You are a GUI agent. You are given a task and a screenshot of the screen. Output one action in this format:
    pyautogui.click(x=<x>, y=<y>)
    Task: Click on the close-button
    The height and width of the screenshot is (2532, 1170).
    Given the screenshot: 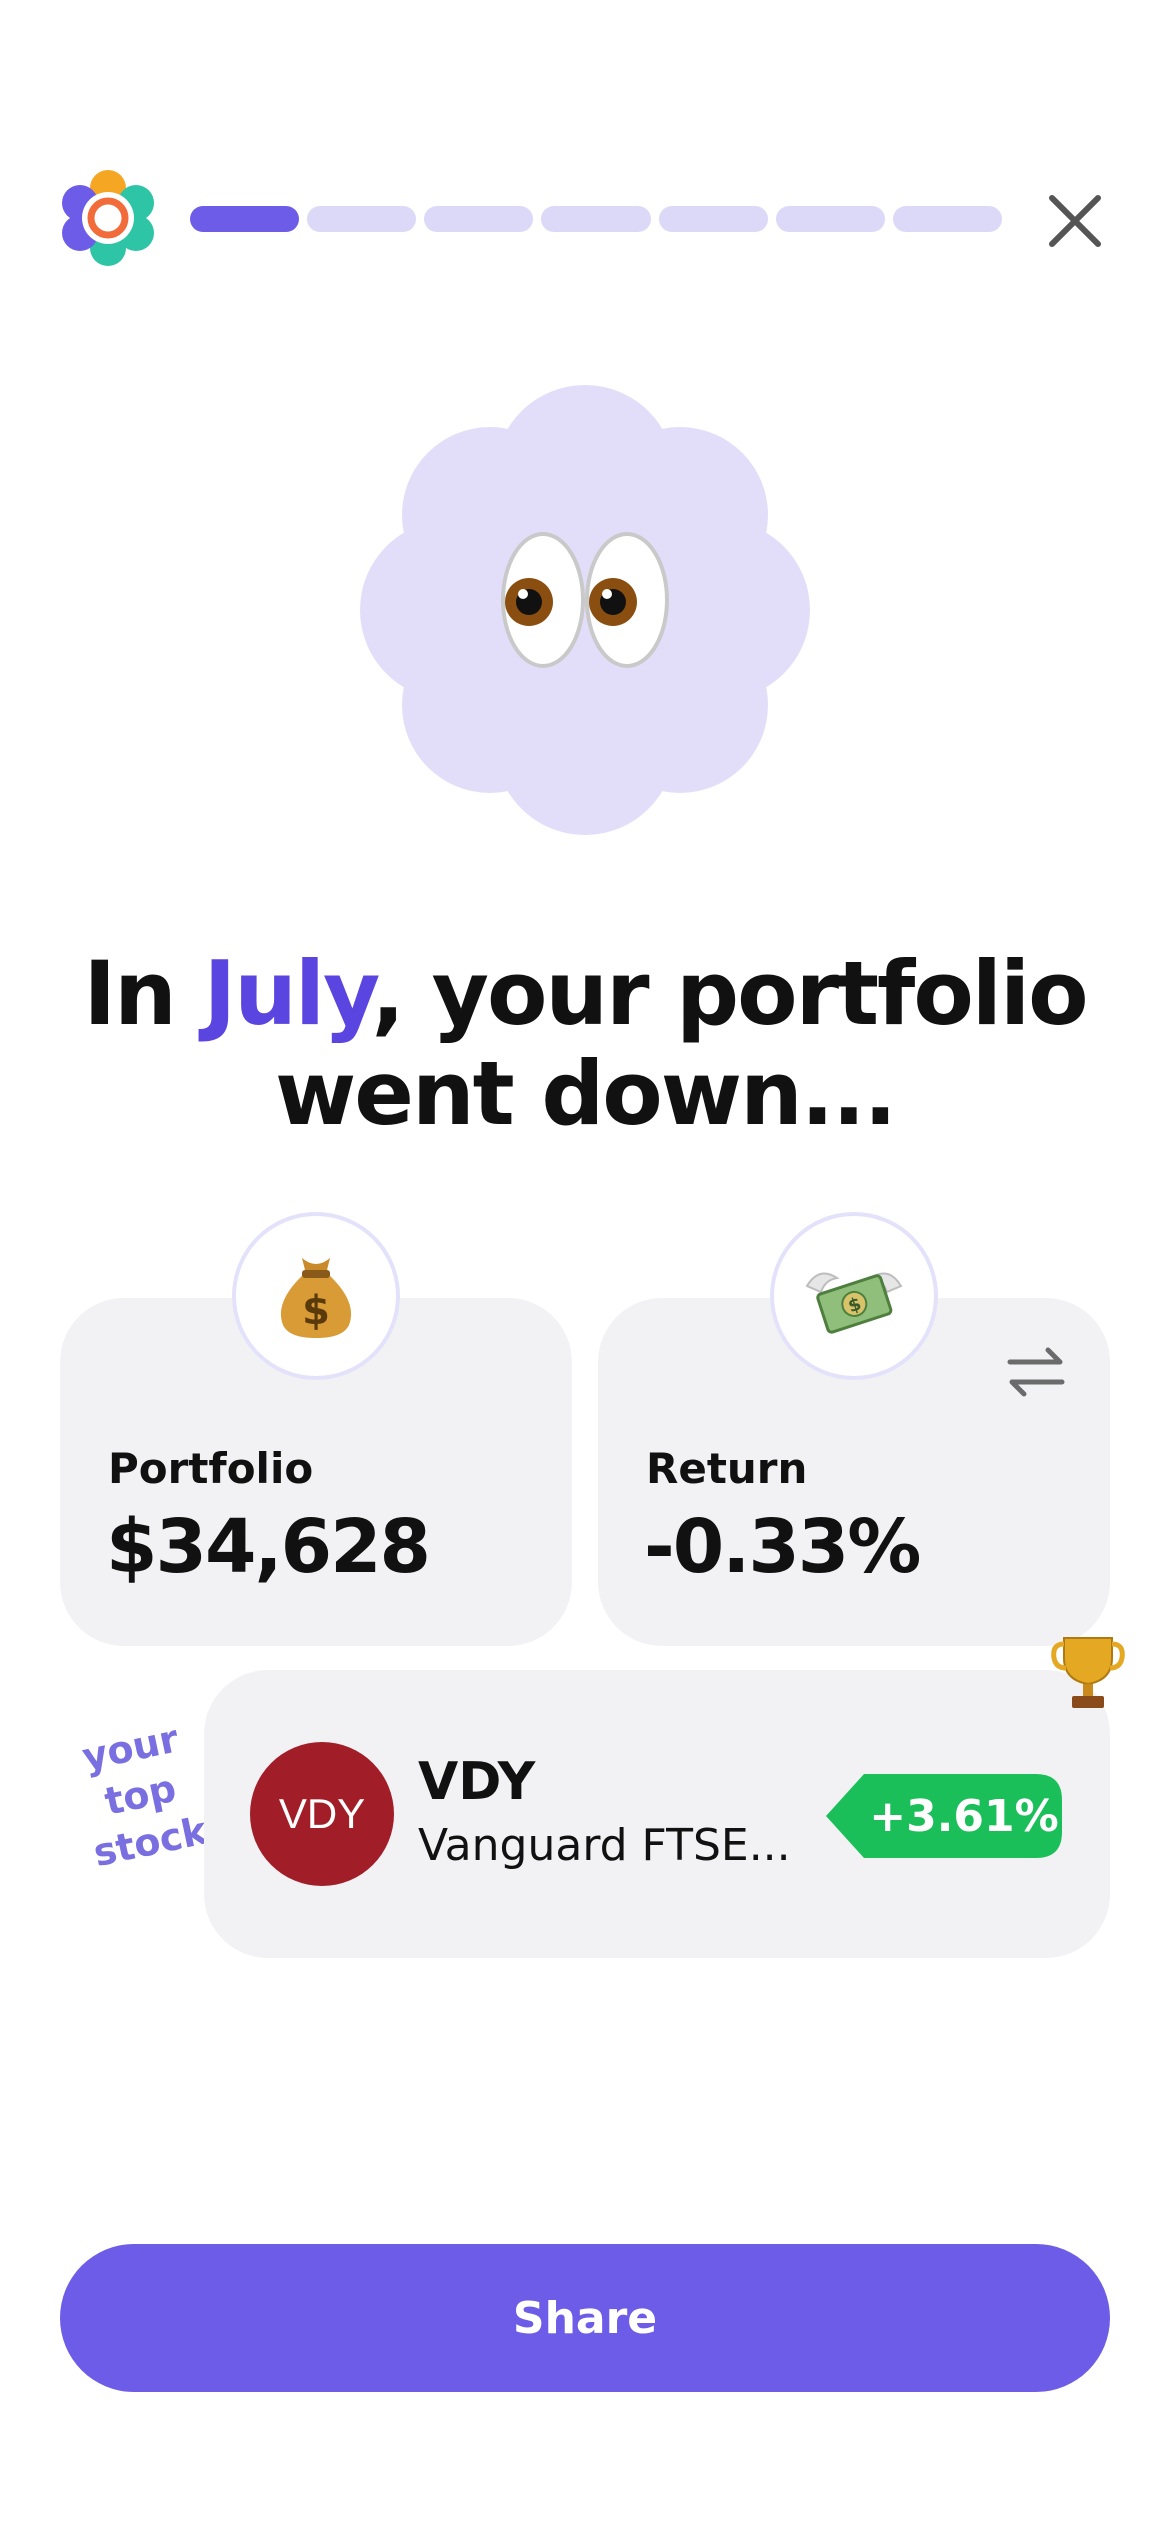 What is the action you would take?
    pyautogui.click(x=1075, y=221)
    